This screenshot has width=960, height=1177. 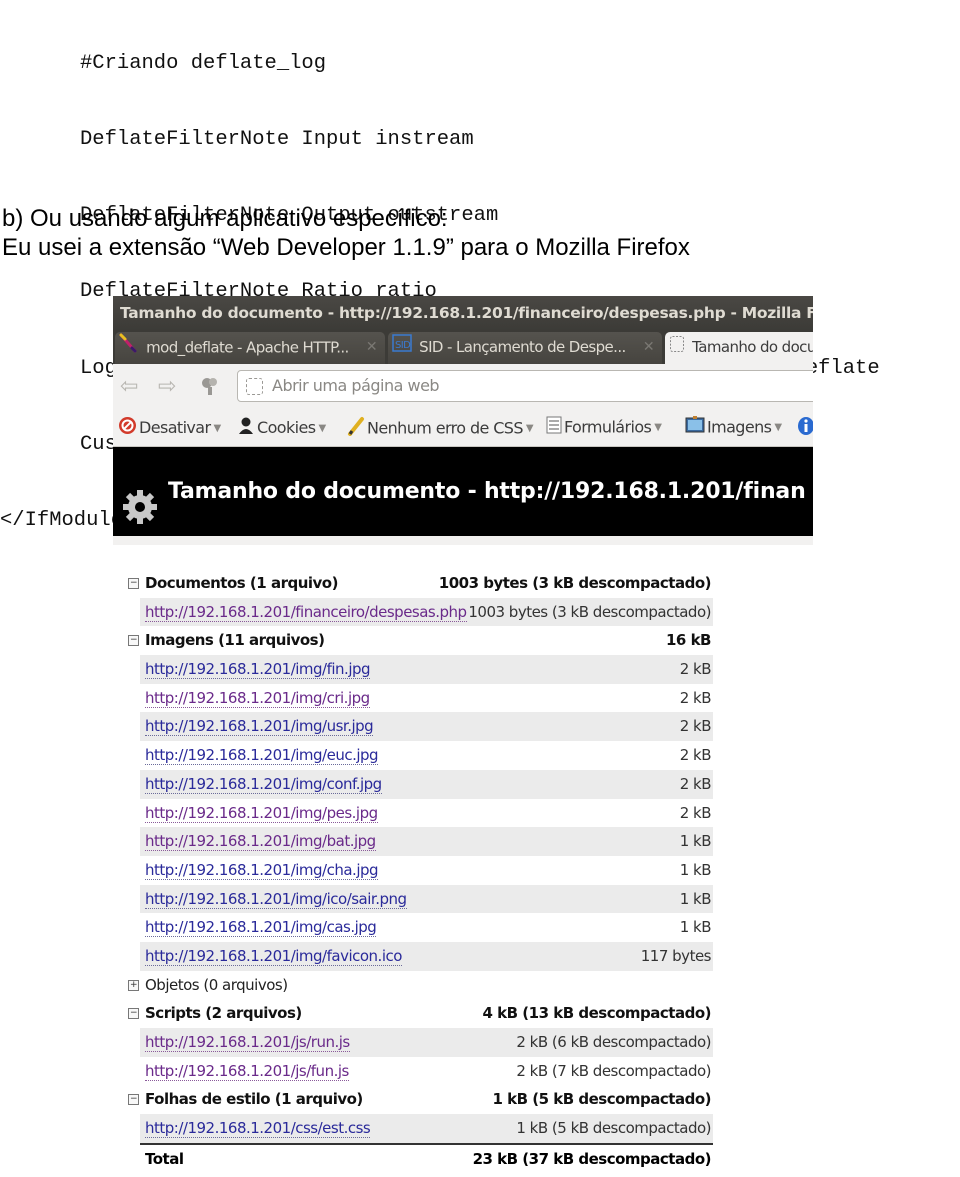 What do you see at coordinates (258, 1129) in the screenshot?
I see `file-link: http://192.168.1.201/css/est.css` at bounding box center [258, 1129].